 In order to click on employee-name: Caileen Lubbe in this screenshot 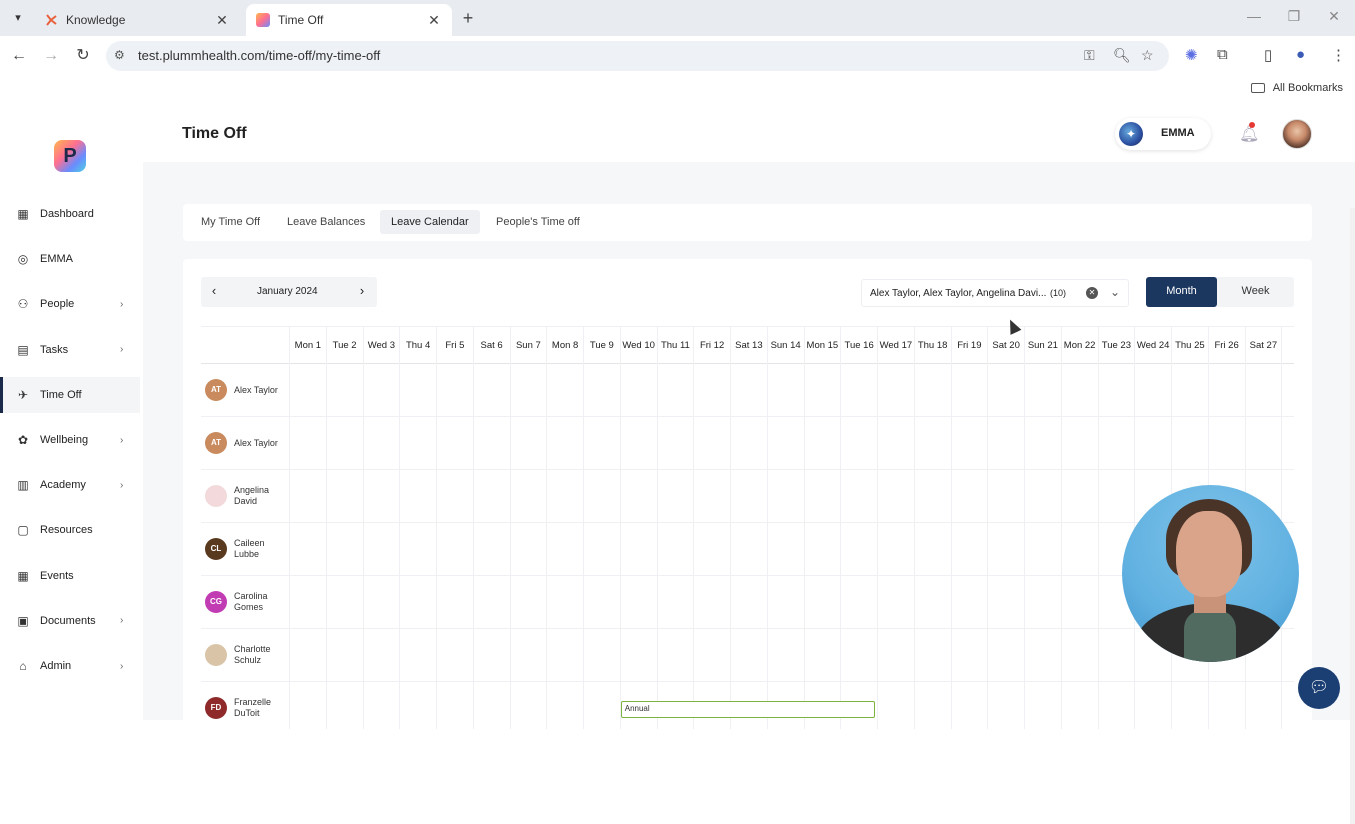, I will do `click(249, 548)`.